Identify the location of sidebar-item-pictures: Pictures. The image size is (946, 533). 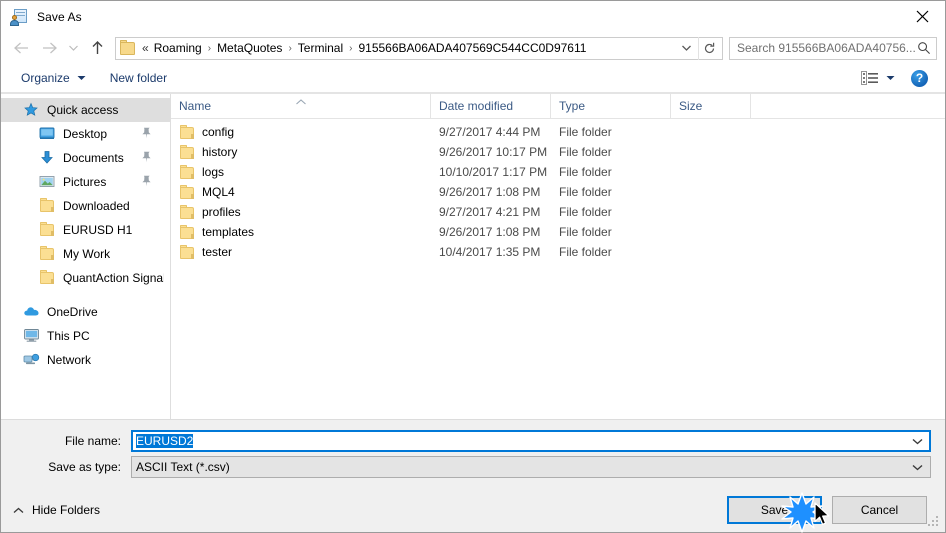
(85, 182).